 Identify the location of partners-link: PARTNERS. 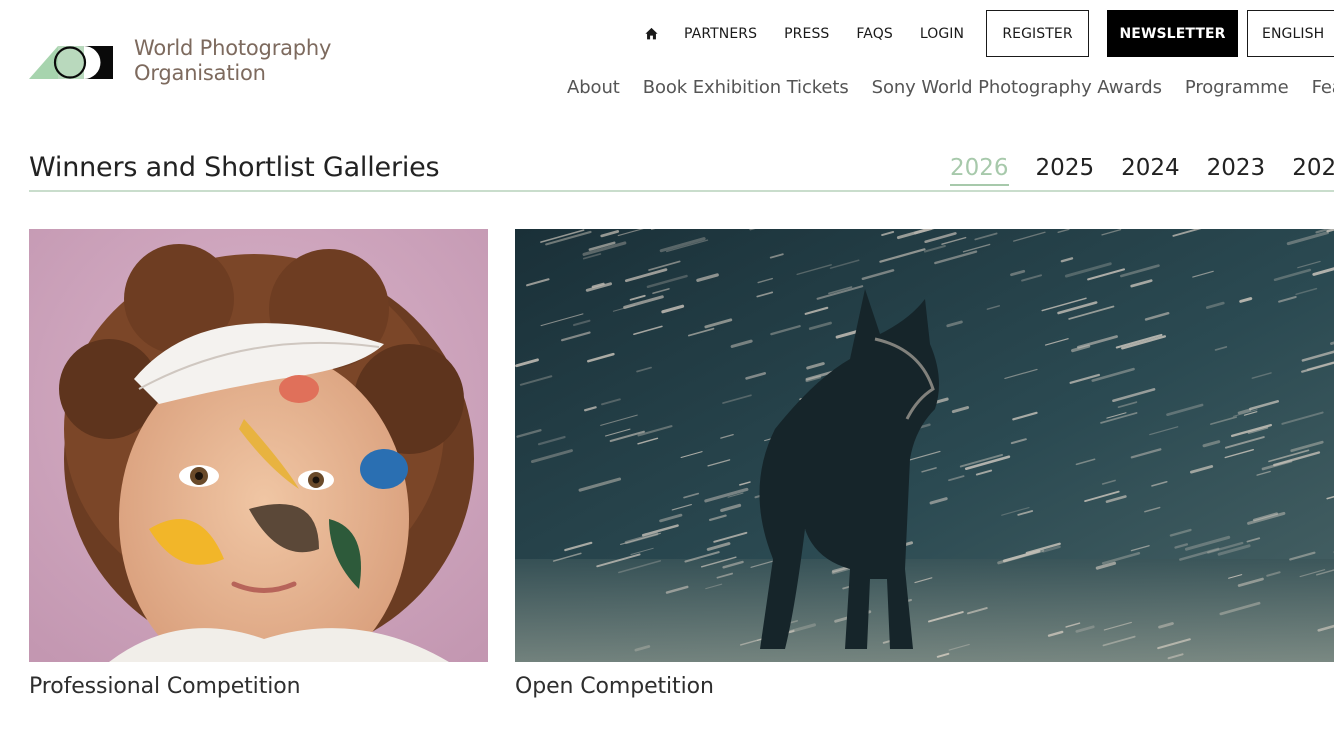
(720, 34).